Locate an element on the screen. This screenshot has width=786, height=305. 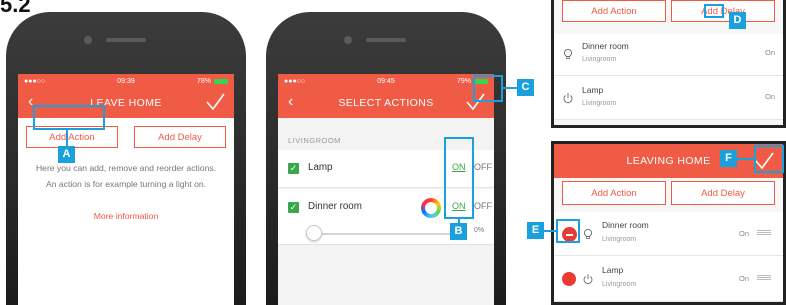
callout-highlight-c is located at coordinates (488, 88).